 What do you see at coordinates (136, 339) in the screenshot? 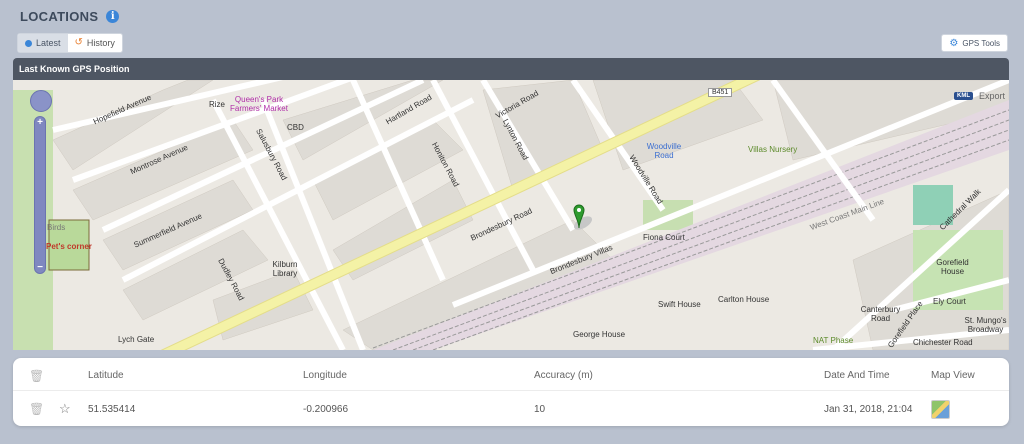
I see `map-label-lych-gate: Lych Gate` at bounding box center [136, 339].